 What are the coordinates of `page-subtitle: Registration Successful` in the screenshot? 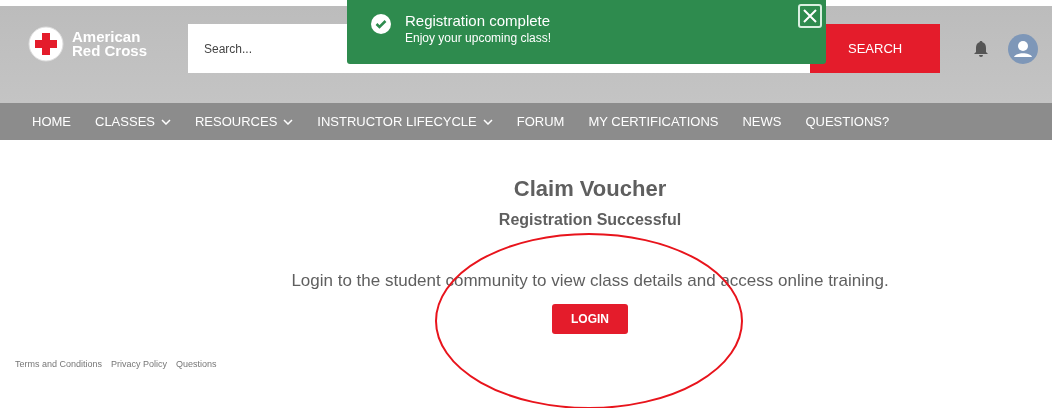 It's located at (590, 220).